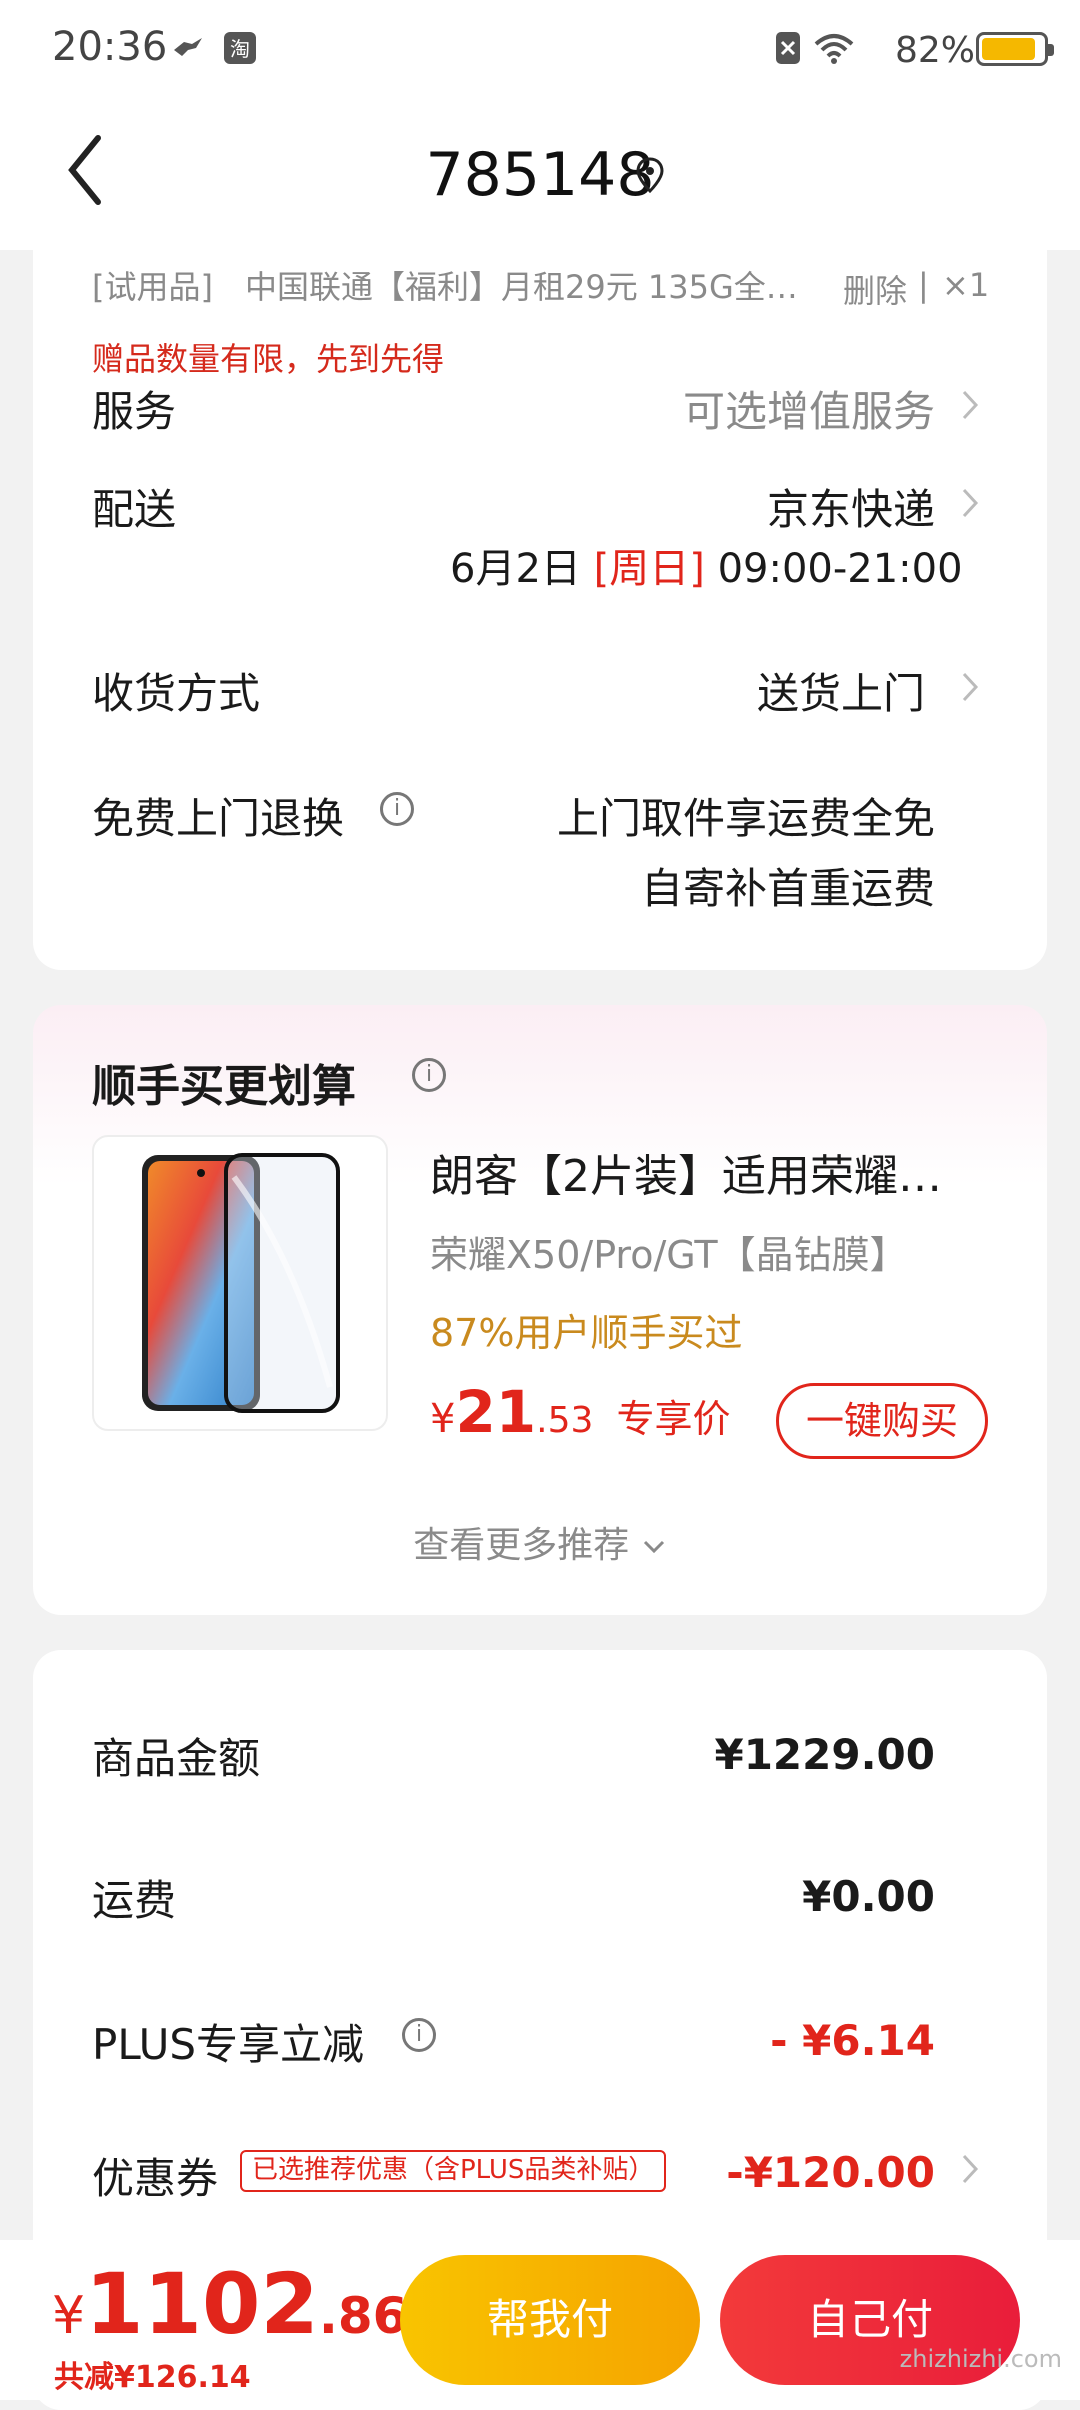 This screenshot has width=1080, height=2410. I want to click on battery-icon, so click(1015, 49).